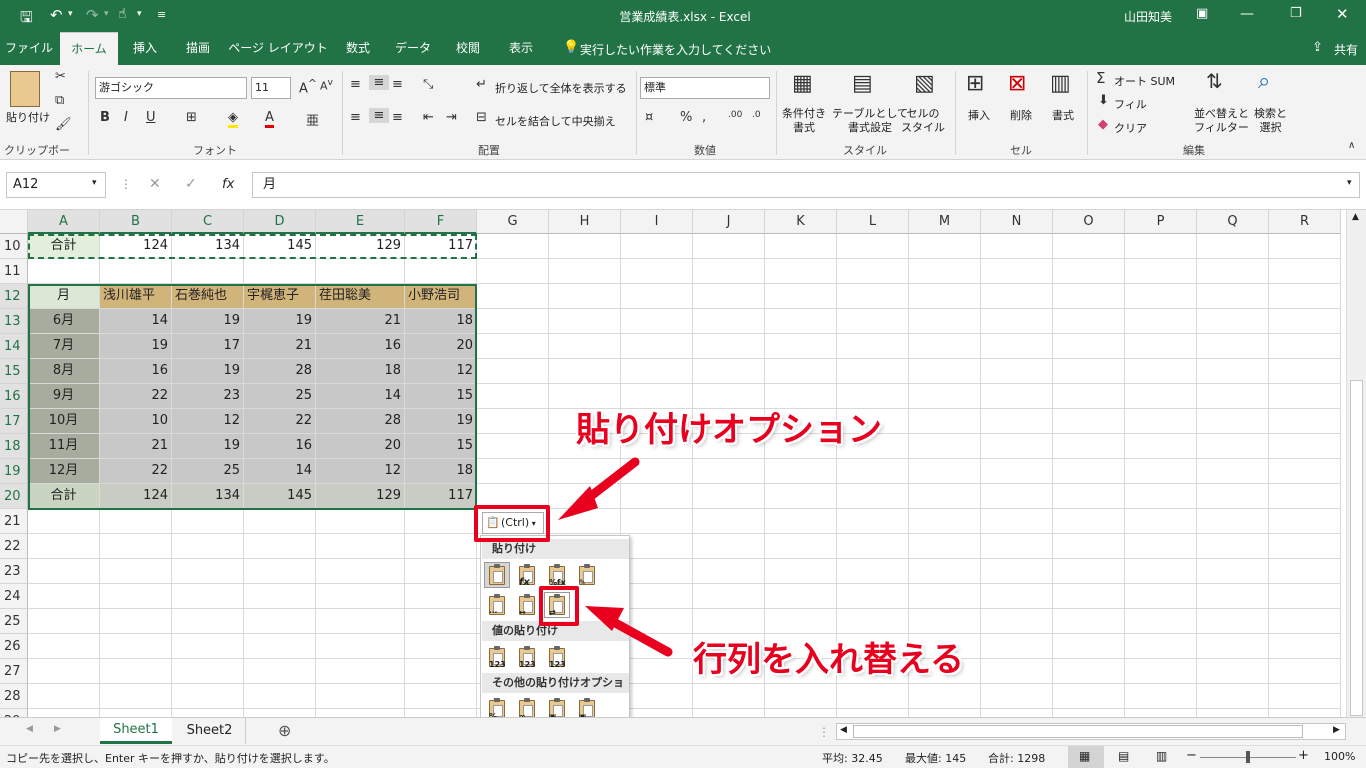 This screenshot has height=768, width=1366. Describe the element at coordinates (14, 346) in the screenshot. I see `row-header-14: 14` at that location.